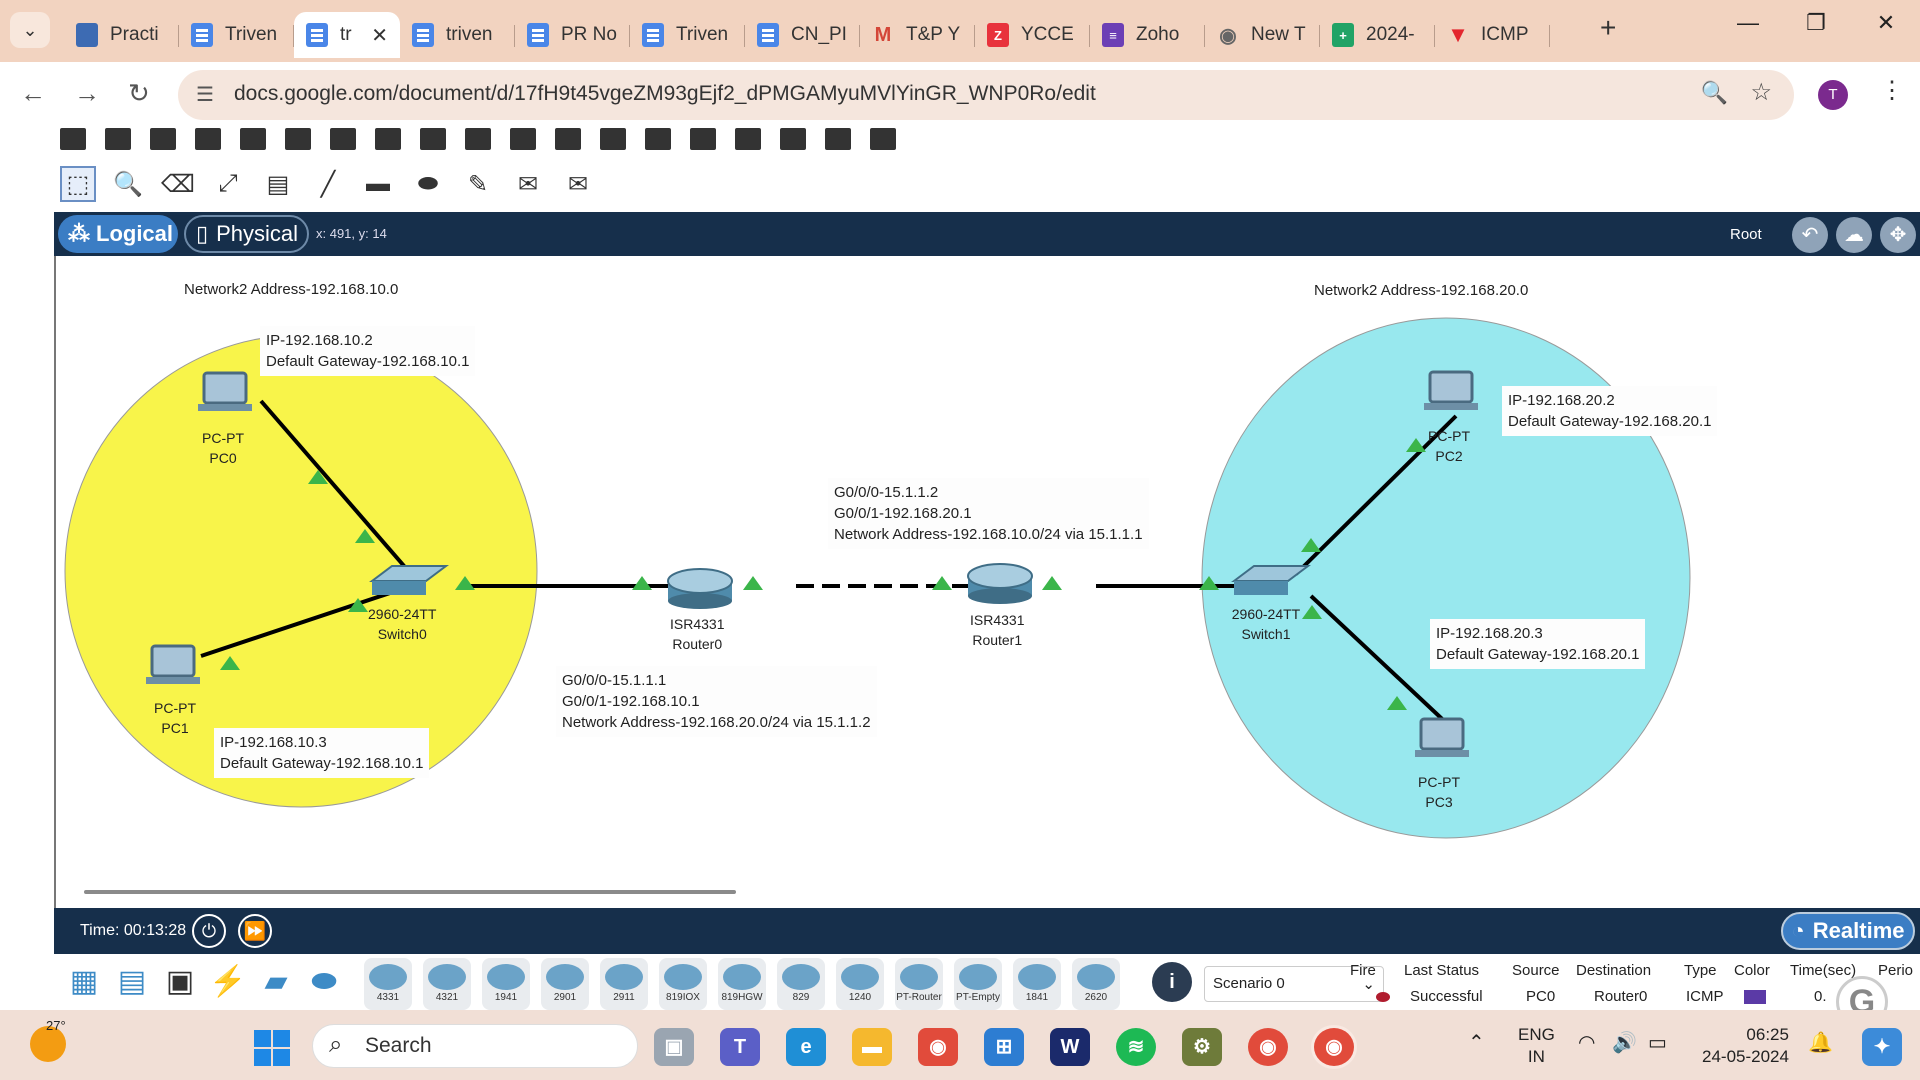 Image resolution: width=1920 pixels, height=1080 pixels. What do you see at coordinates (1070, 1047) in the screenshot?
I see `app-w-icon: W` at bounding box center [1070, 1047].